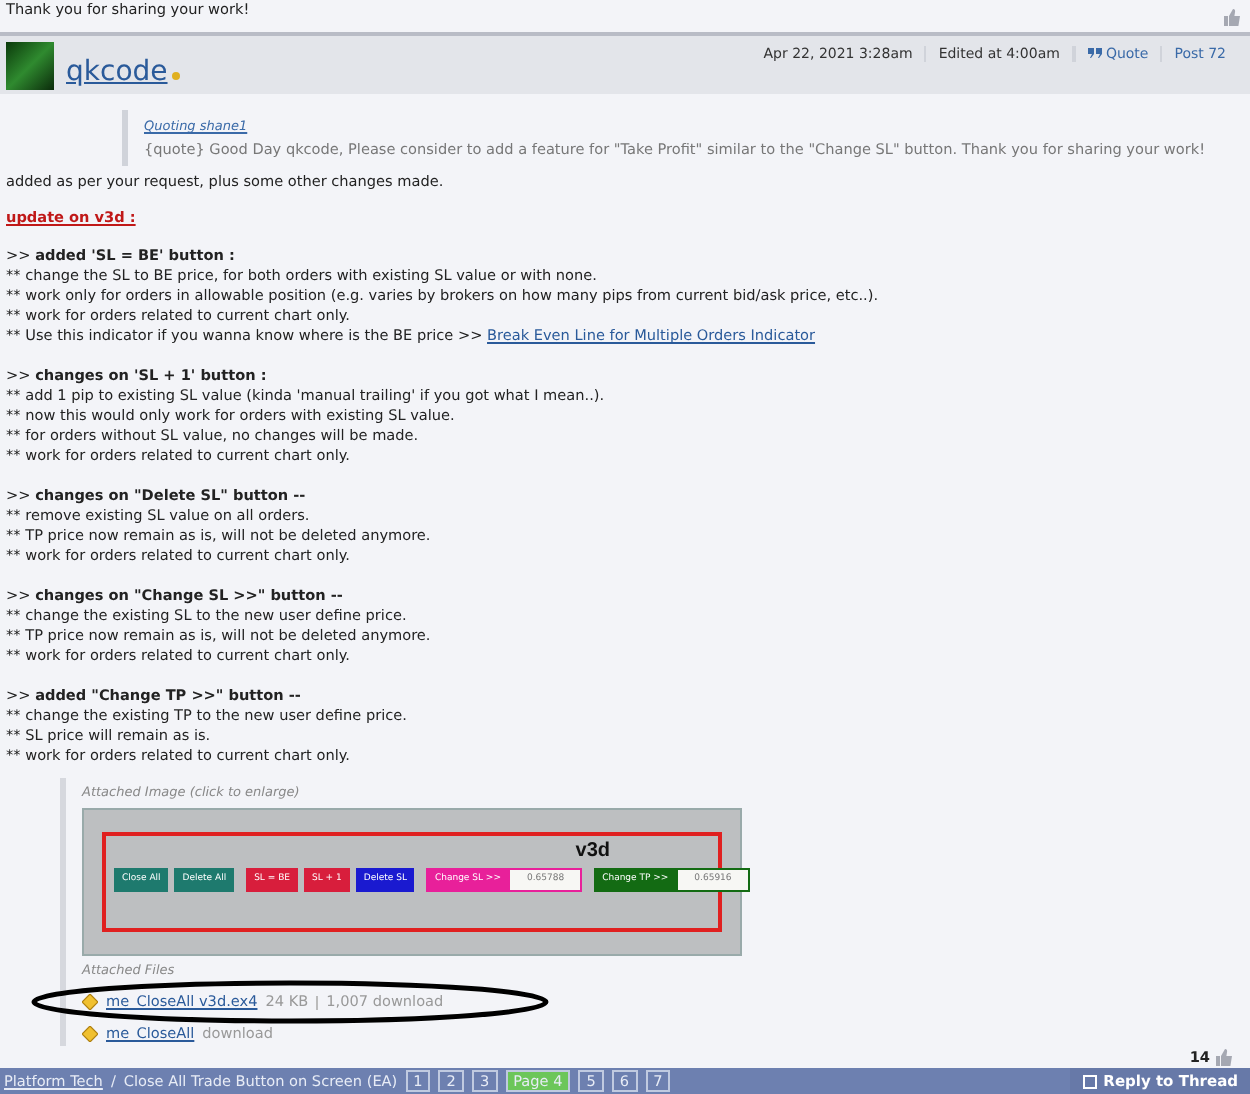 The width and height of the screenshot is (1250, 1094). Describe the element at coordinates (1089, 1081) in the screenshot. I see `reply-icon` at that location.